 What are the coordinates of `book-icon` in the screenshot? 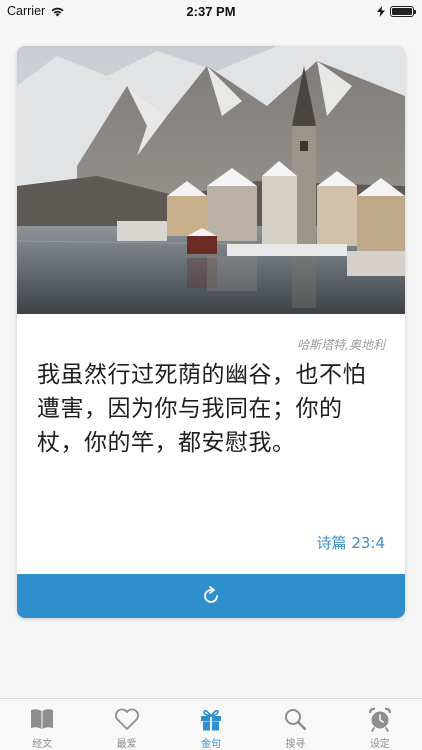 It's located at (42, 719).